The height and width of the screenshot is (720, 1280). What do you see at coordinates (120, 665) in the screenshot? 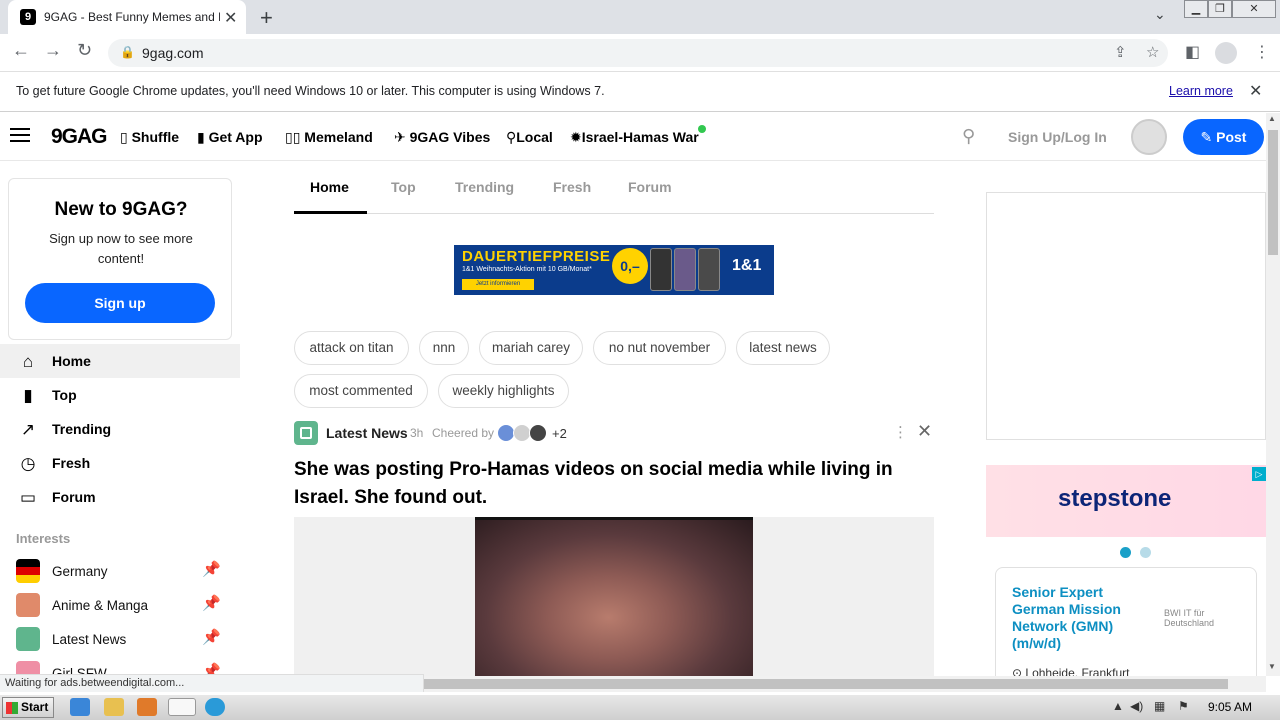
I see `interest-girl-sfw: Girl SFW 📌` at bounding box center [120, 665].